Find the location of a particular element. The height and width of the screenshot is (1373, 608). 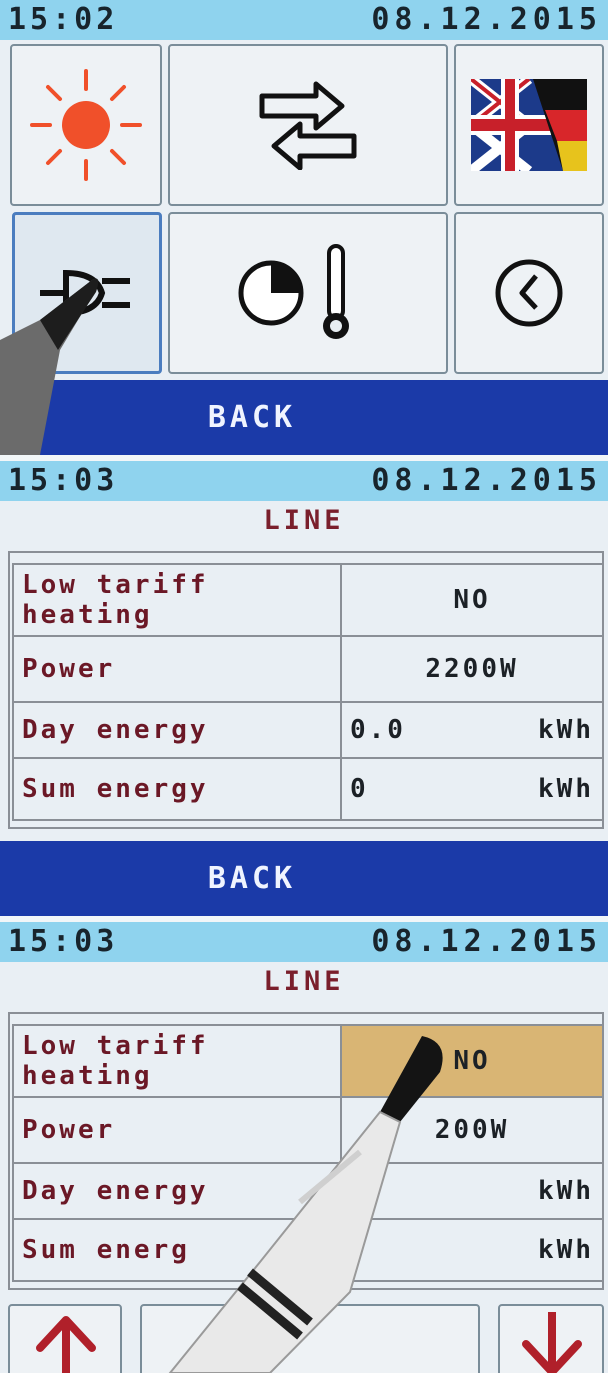

table-row: Day energy kWh is located at coordinates (308, 1191).